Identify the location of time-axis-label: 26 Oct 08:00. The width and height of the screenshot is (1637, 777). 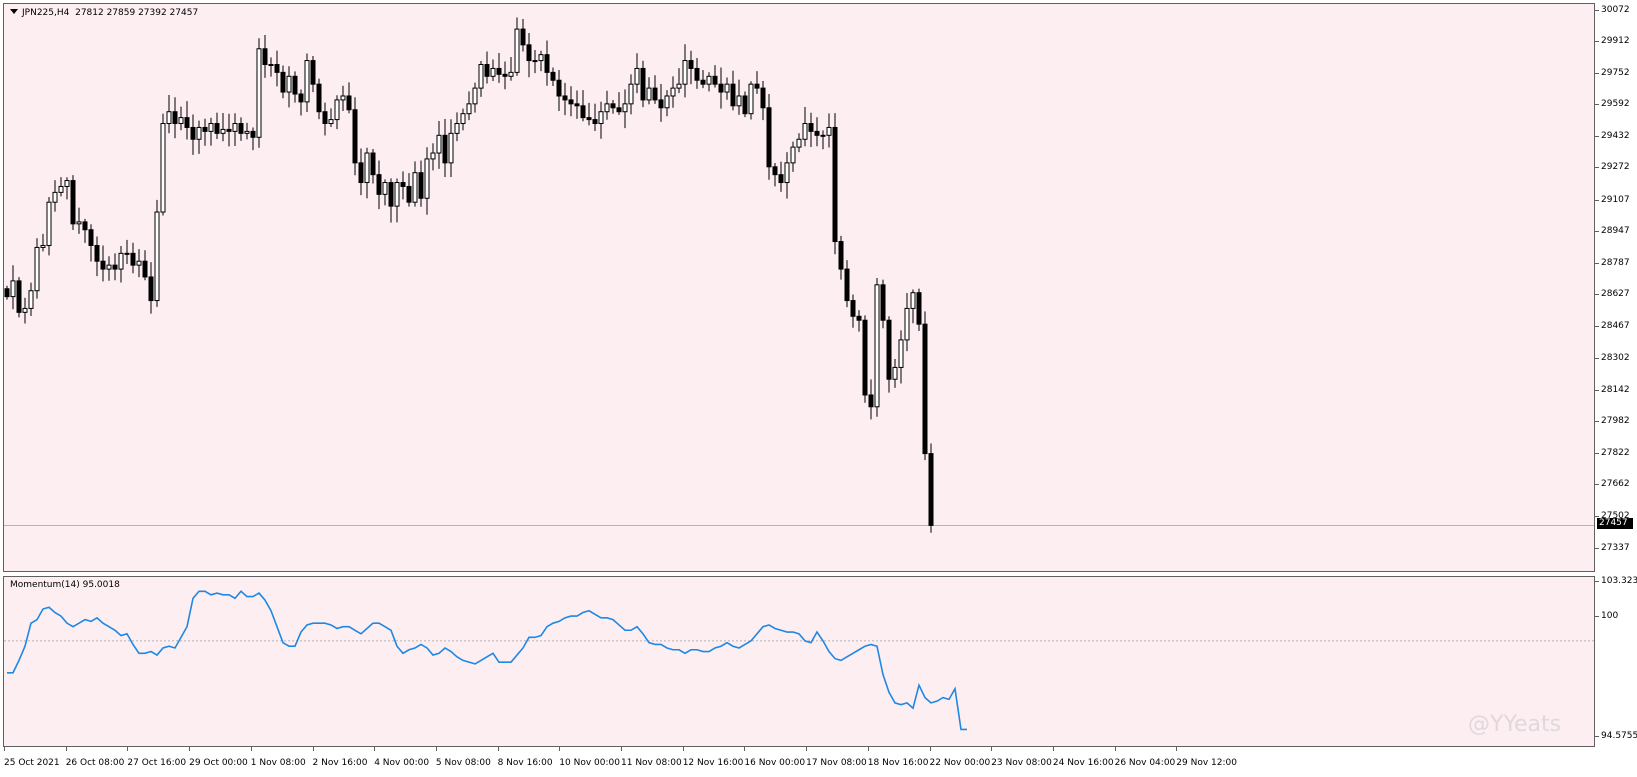
(95, 763).